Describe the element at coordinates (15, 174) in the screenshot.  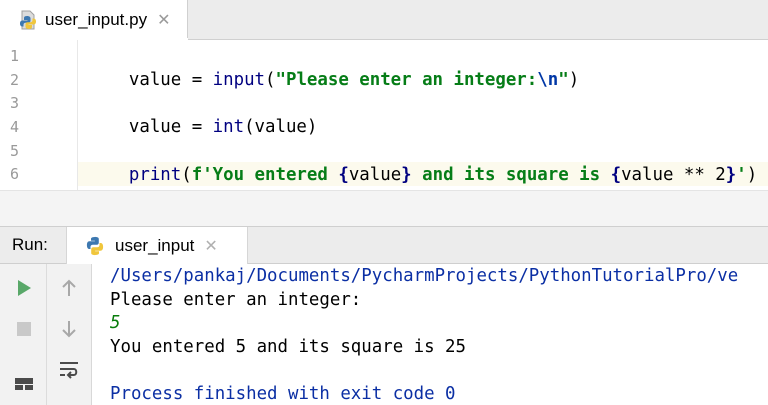
I see `line-number: 6` at that location.